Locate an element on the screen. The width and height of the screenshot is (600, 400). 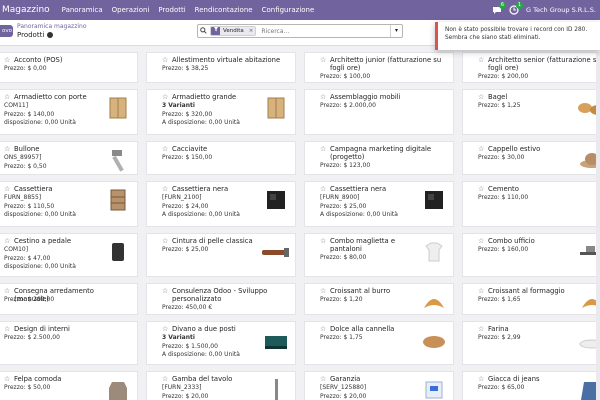
product-card: ☆ Cacciavite Prezzo: $ 150,00 is located at coordinates (221, 158).